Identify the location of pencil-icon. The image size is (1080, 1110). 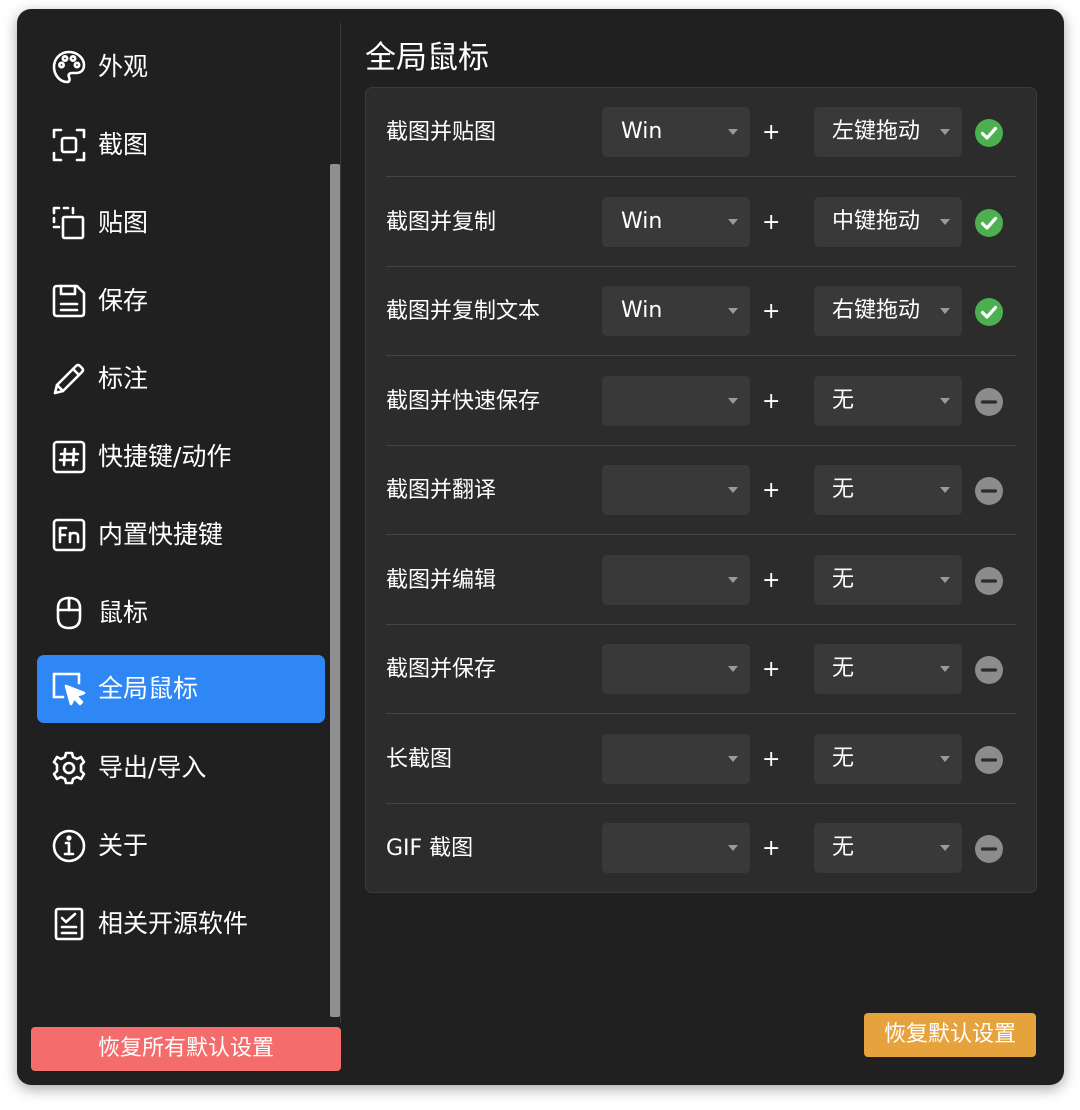
(69, 379).